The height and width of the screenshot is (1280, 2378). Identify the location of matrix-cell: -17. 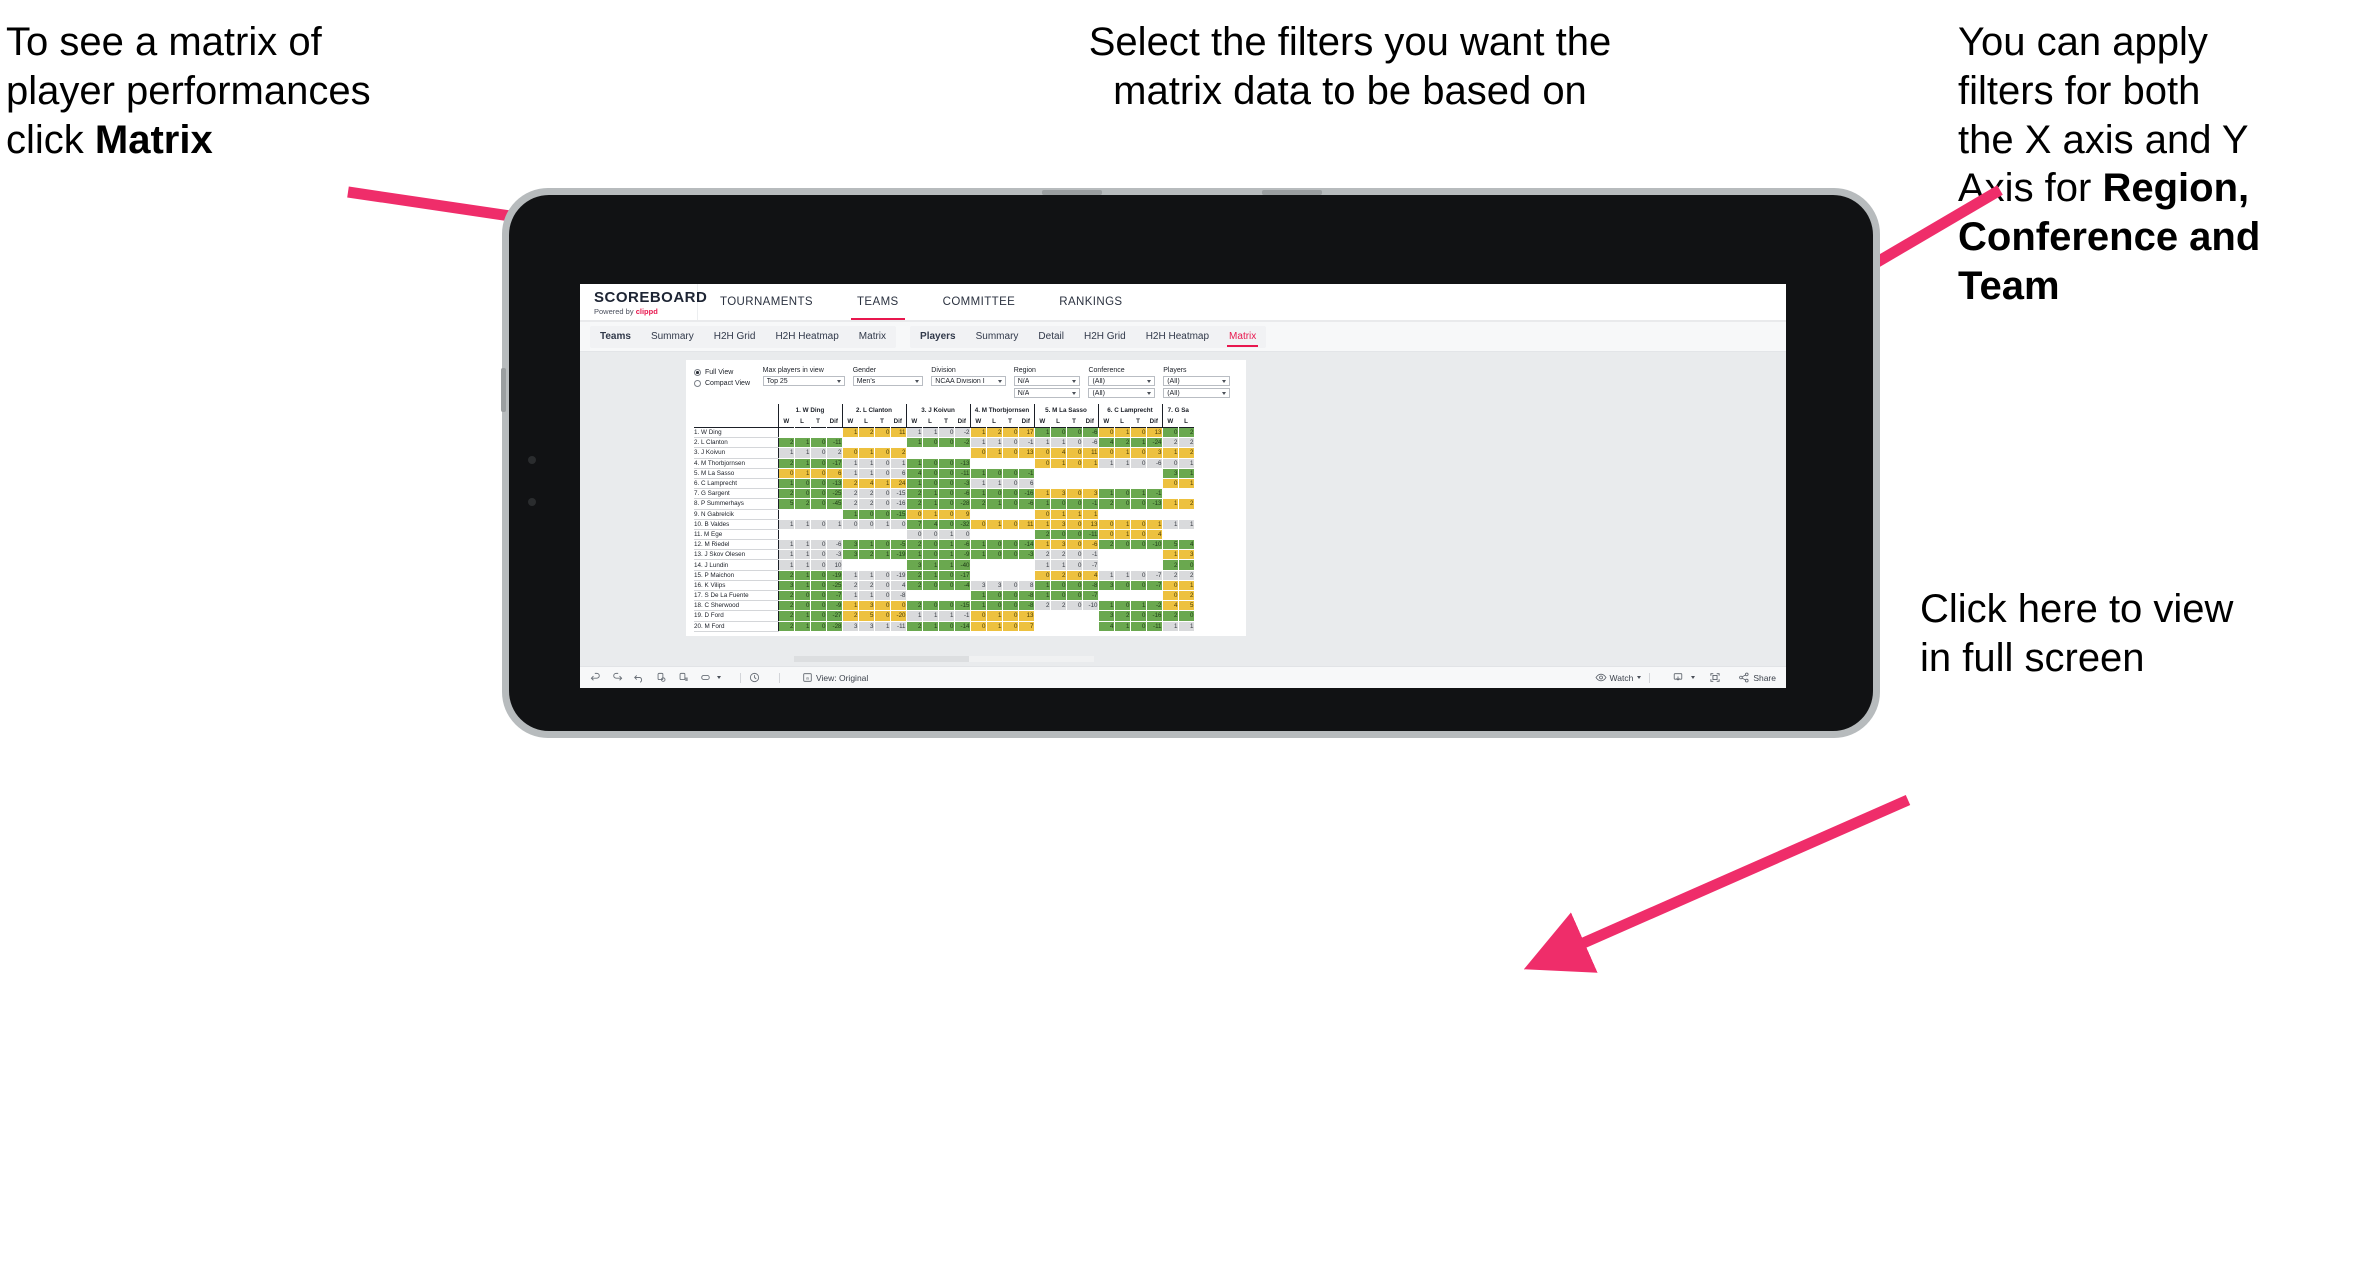
(962, 575).